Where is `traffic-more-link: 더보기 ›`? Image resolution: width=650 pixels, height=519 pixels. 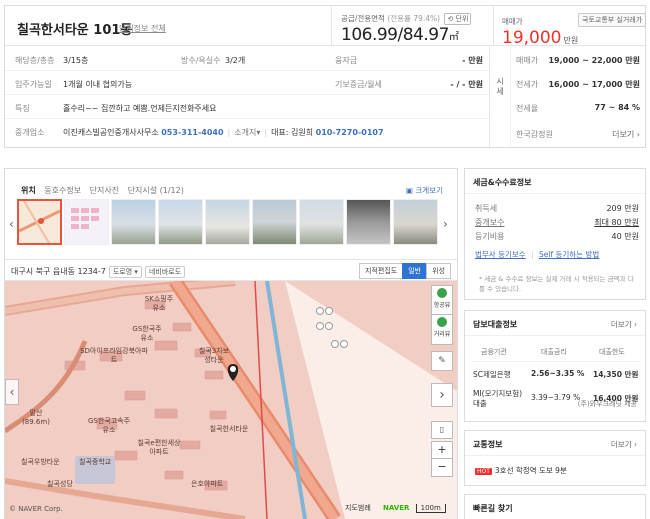
traffic-more-link: 더보기 › is located at coordinates (624, 444).